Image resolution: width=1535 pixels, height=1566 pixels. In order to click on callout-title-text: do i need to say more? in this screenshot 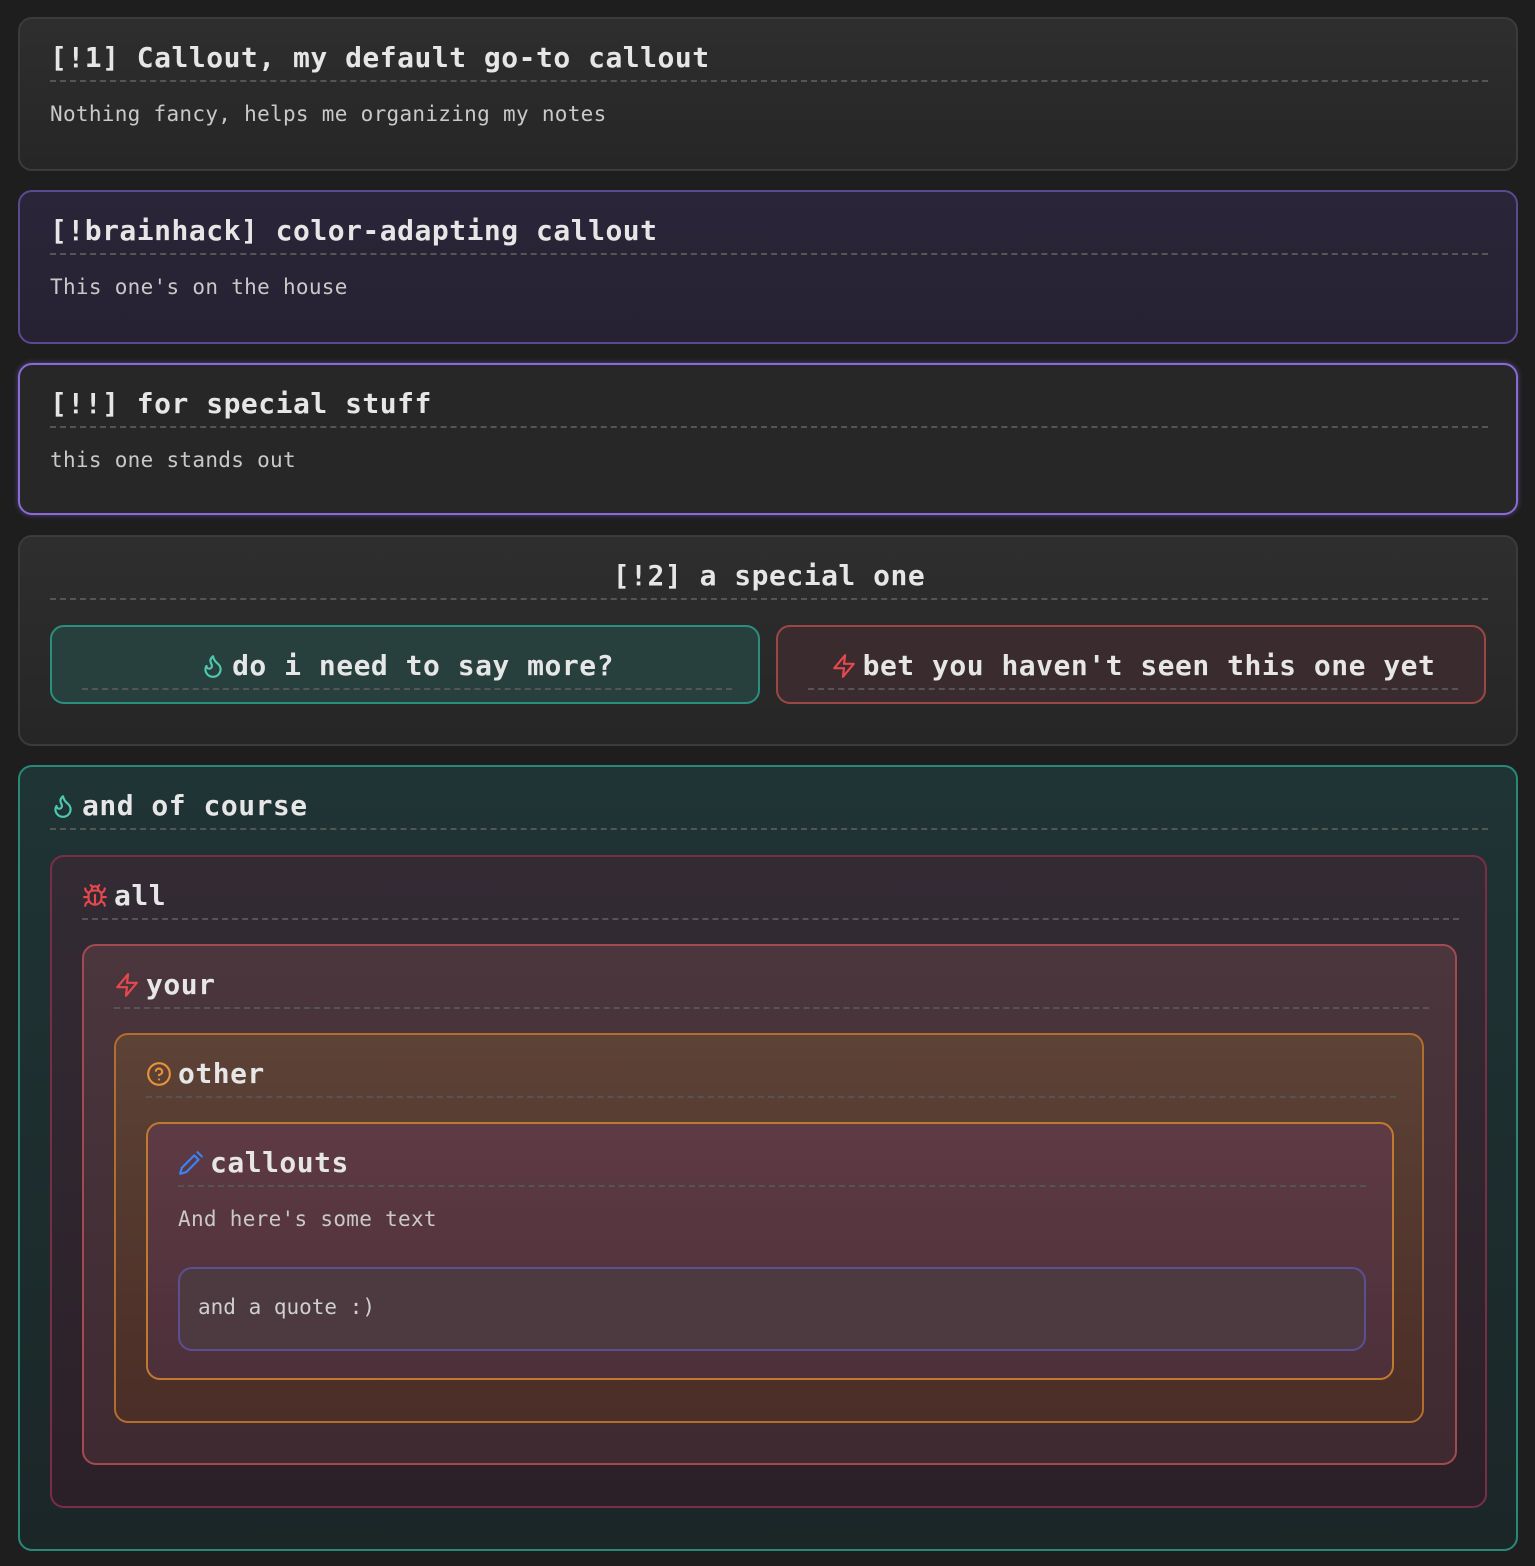, I will do `click(423, 665)`.